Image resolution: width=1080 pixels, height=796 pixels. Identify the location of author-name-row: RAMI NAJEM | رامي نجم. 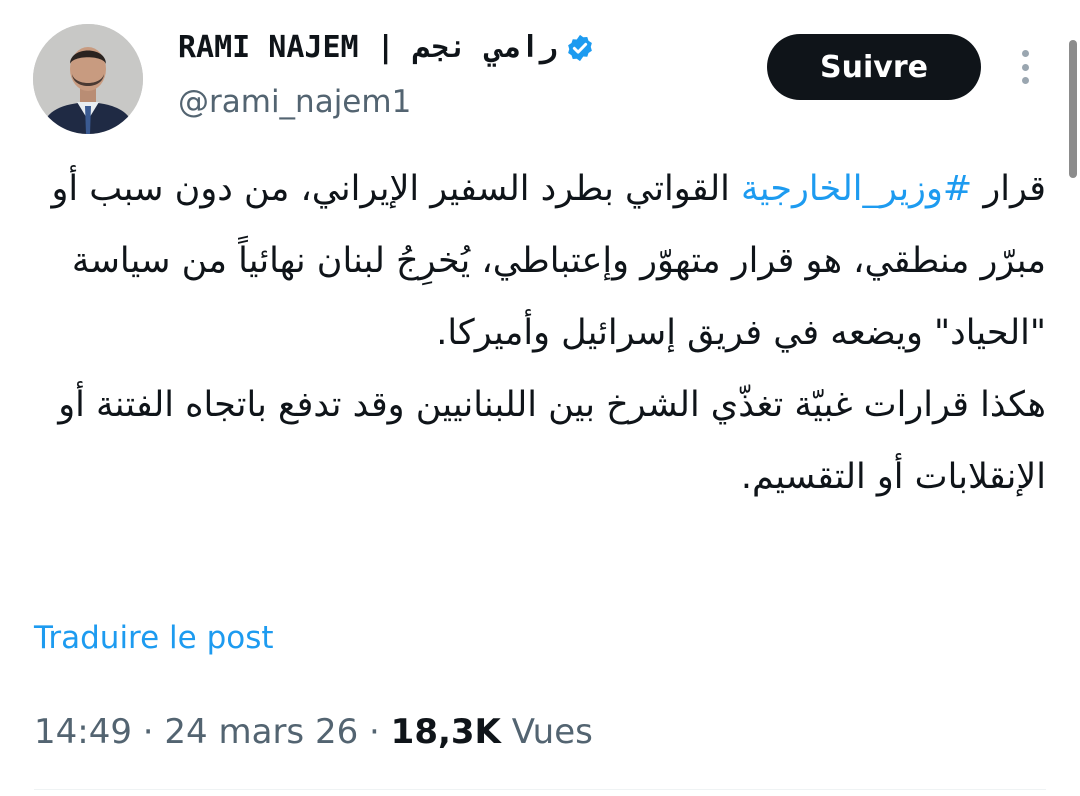
(386, 47).